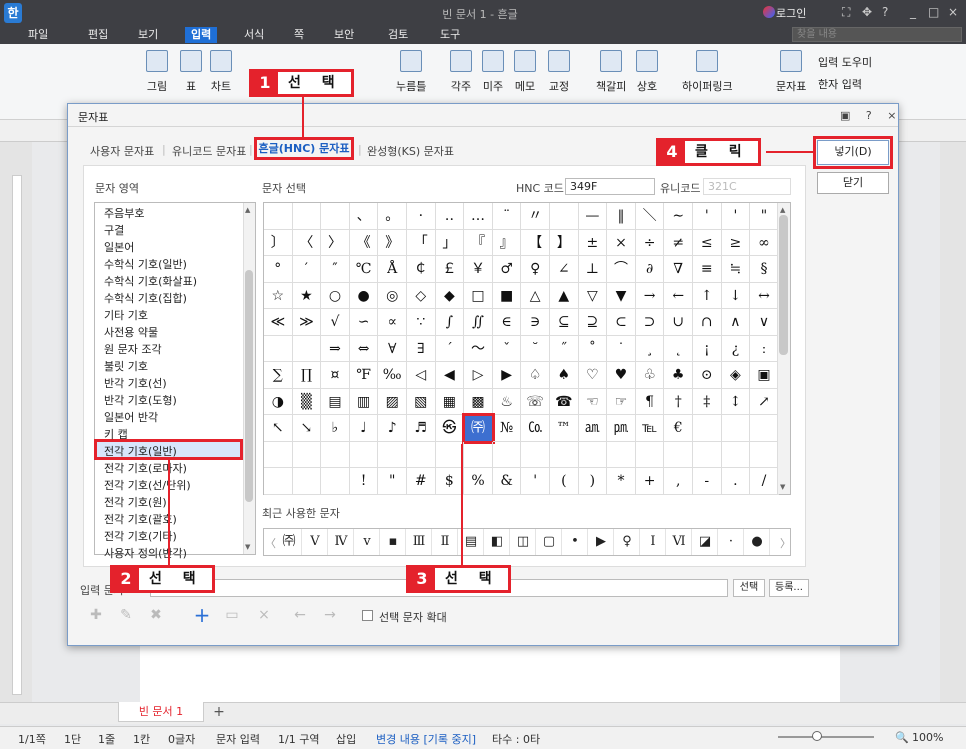  Describe the element at coordinates (330, 615) in the screenshot. I see `move-right-icon: →` at that location.